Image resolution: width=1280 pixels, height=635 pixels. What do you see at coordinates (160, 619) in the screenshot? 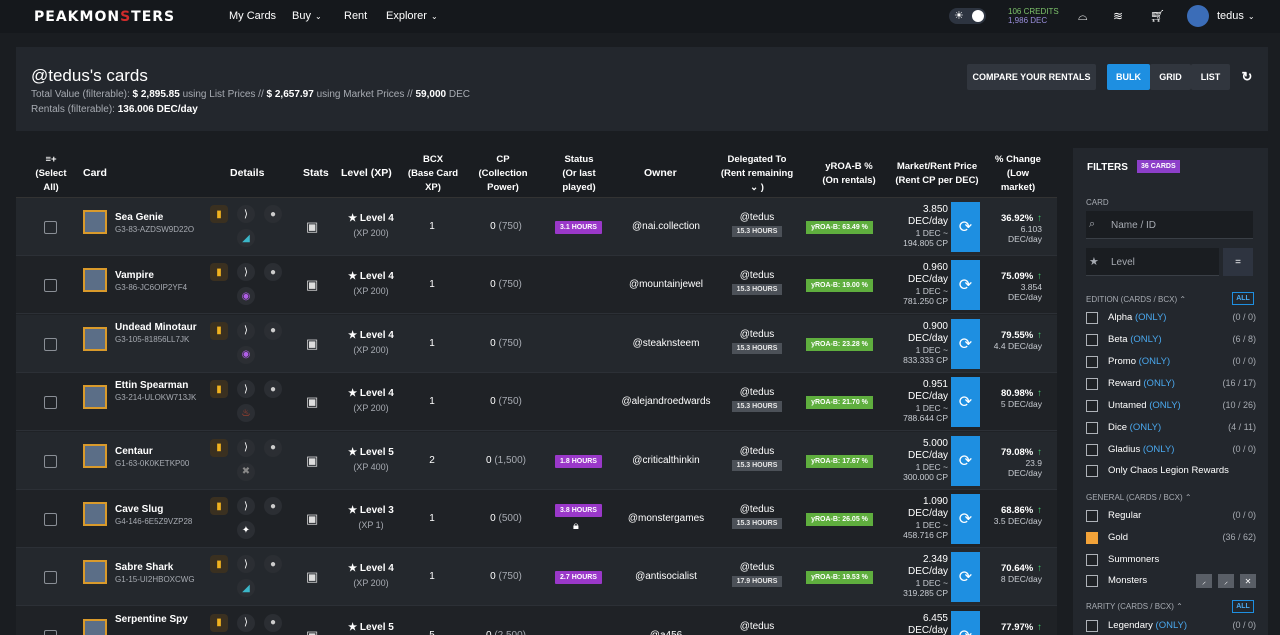
I see `card-name: Serpentine Spy` at bounding box center [160, 619].